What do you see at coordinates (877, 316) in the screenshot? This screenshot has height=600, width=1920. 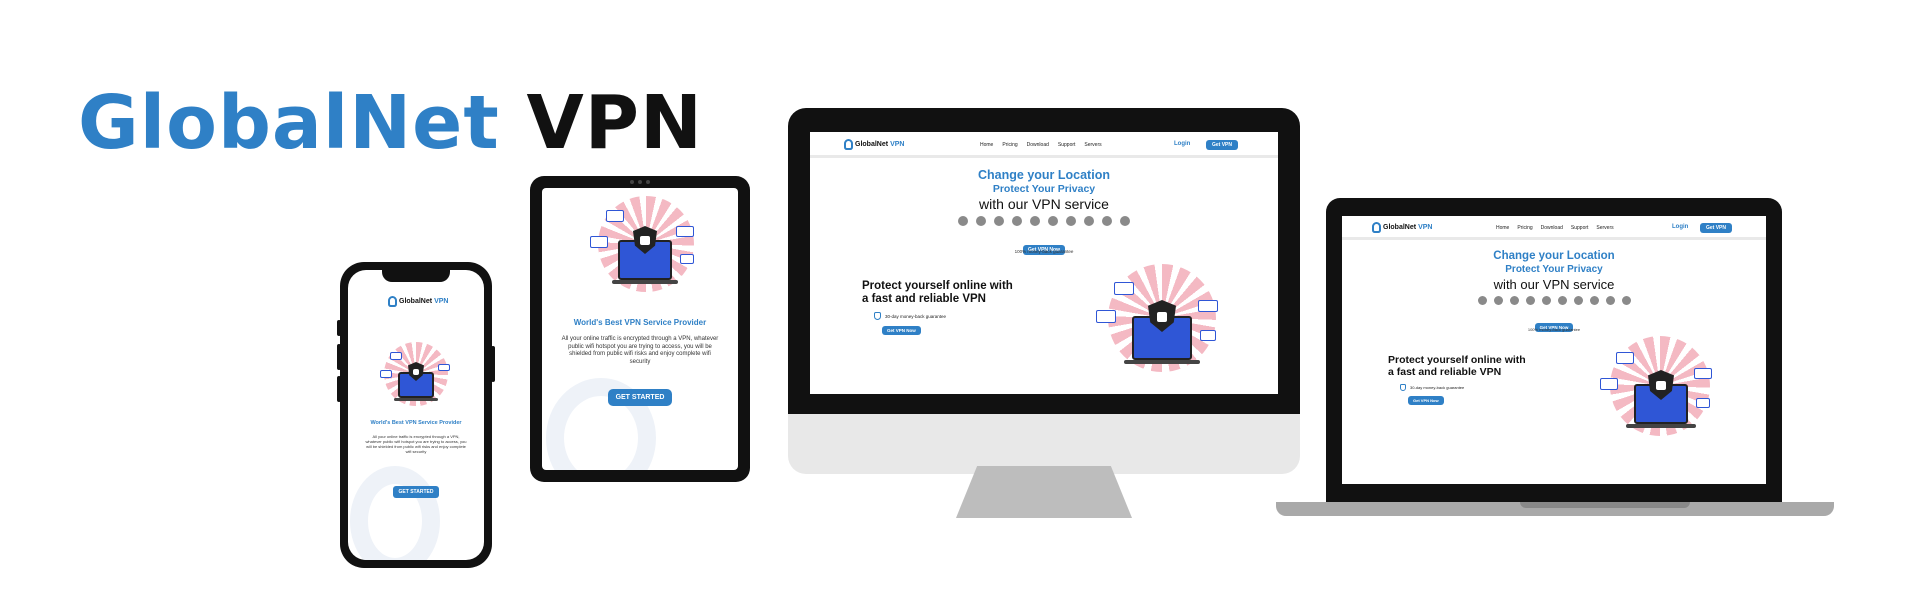 I see `shield-check-icon` at bounding box center [877, 316].